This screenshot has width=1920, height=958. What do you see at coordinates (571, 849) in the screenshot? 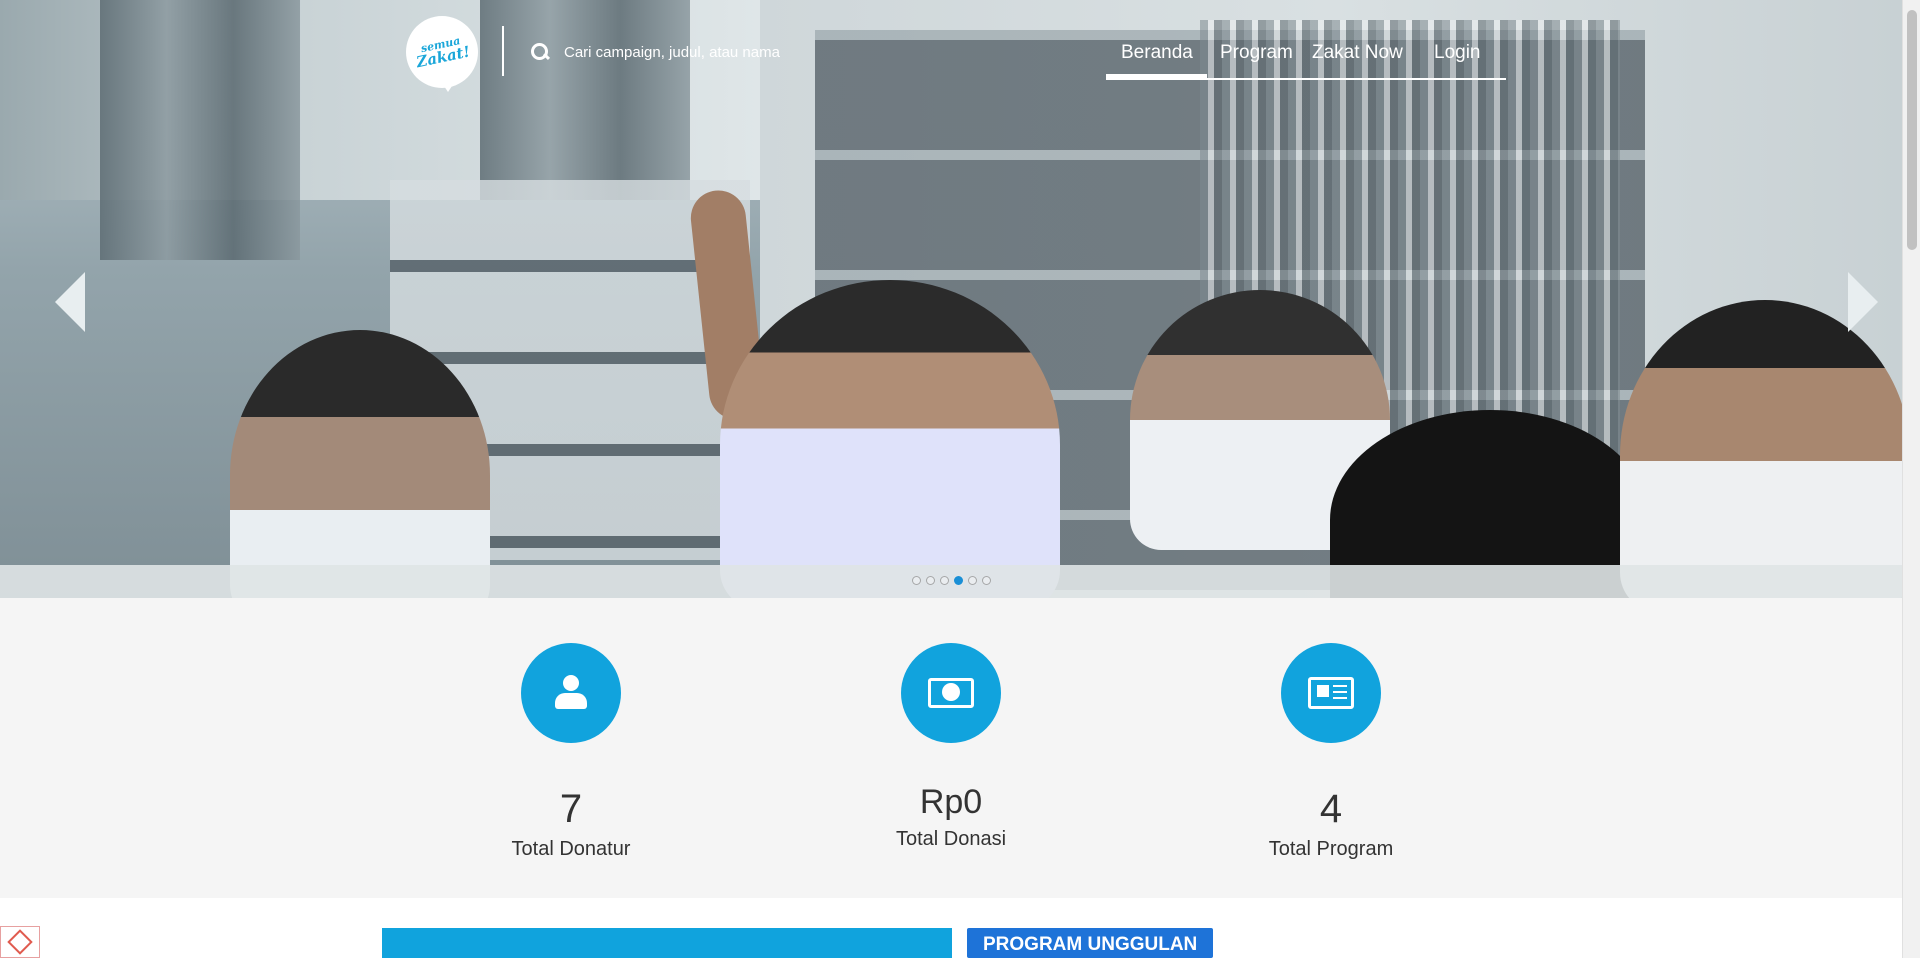
I see `stat-label: Total Donatur` at bounding box center [571, 849].